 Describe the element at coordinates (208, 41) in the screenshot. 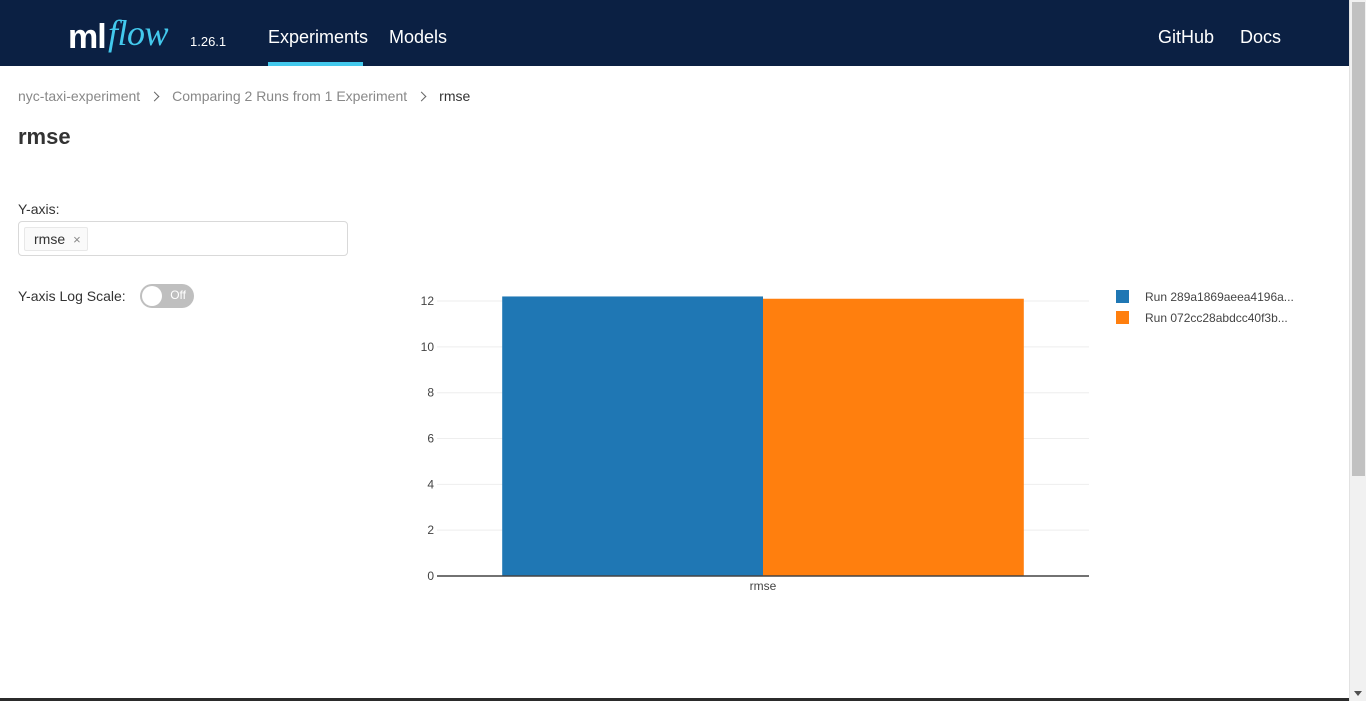

I see `version-label: 1.26.1` at that location.